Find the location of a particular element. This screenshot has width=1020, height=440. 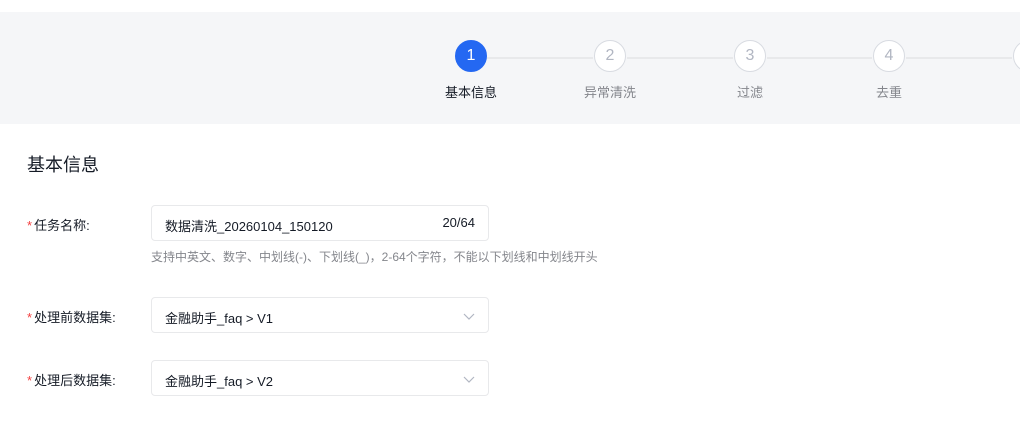

step-label: 异常清洗 is located at coordinates (609, 92).